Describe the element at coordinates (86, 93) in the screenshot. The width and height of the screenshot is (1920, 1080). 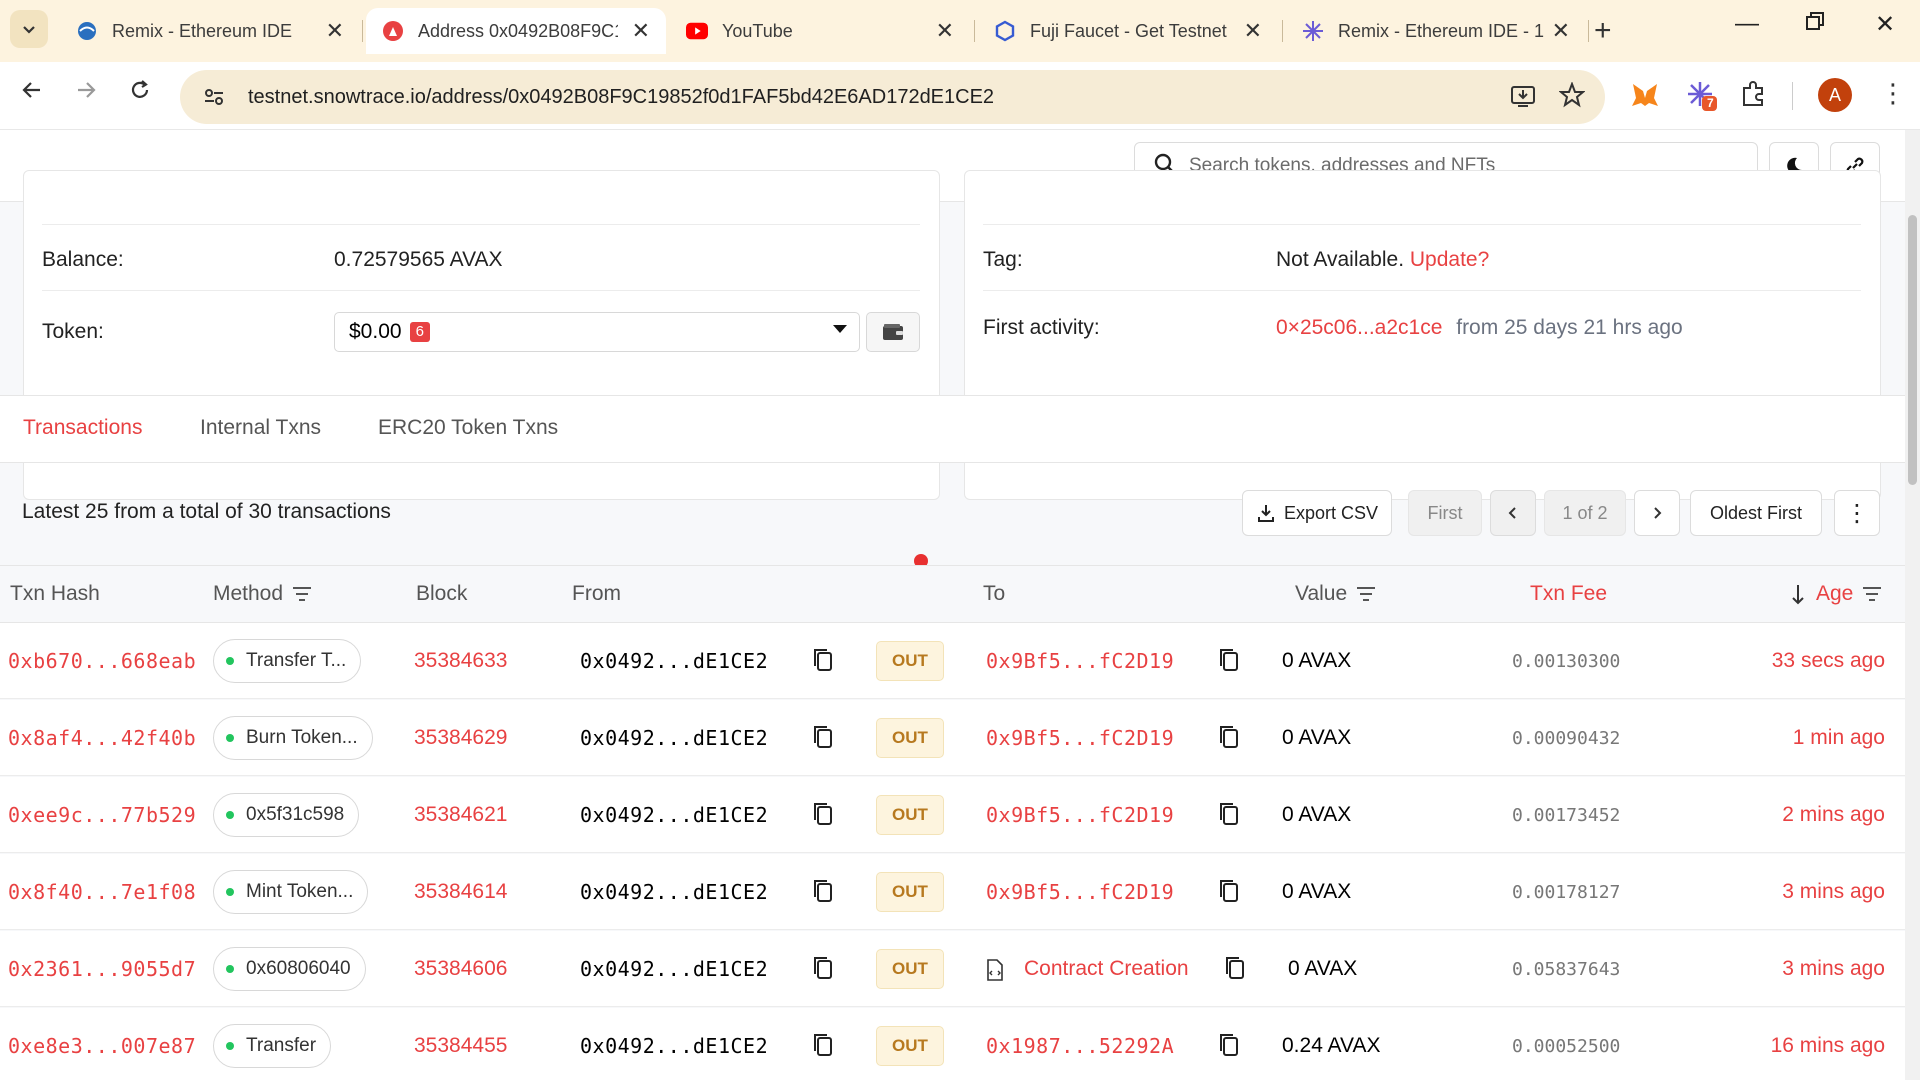
I see `forward-icon` at that location.